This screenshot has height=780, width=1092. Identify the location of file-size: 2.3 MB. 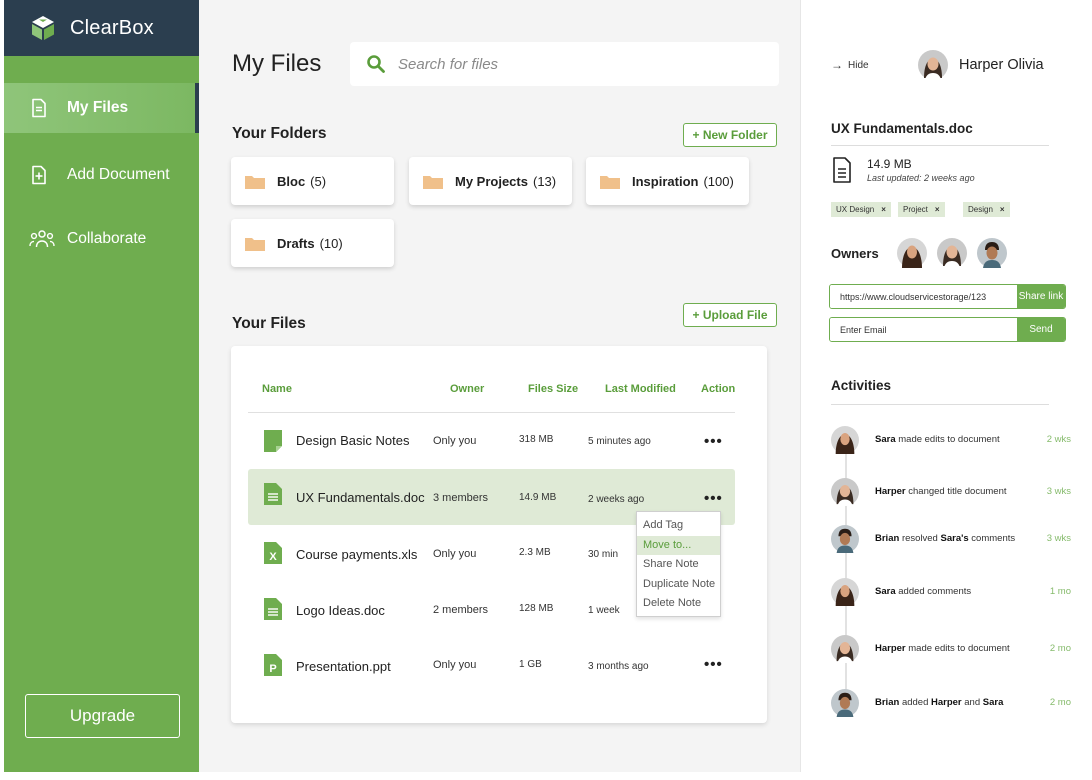
(535, 552).